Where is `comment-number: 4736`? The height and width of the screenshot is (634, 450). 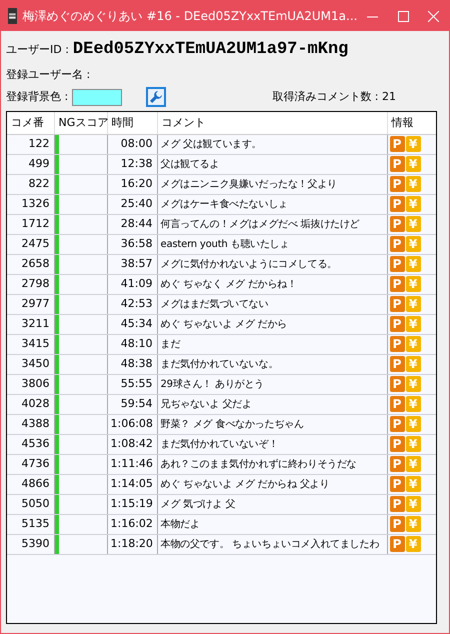 comment-number: 4736 is located at coordinates (36, 463).